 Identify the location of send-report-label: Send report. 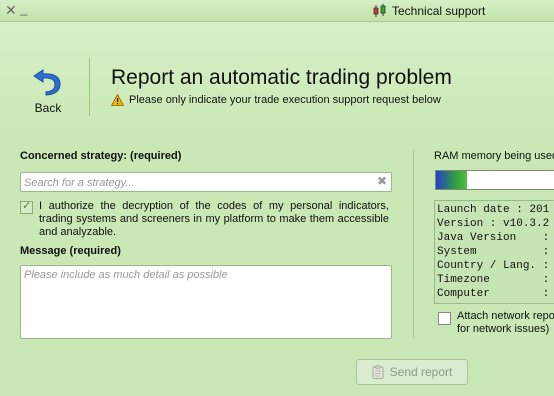
(421, 372).